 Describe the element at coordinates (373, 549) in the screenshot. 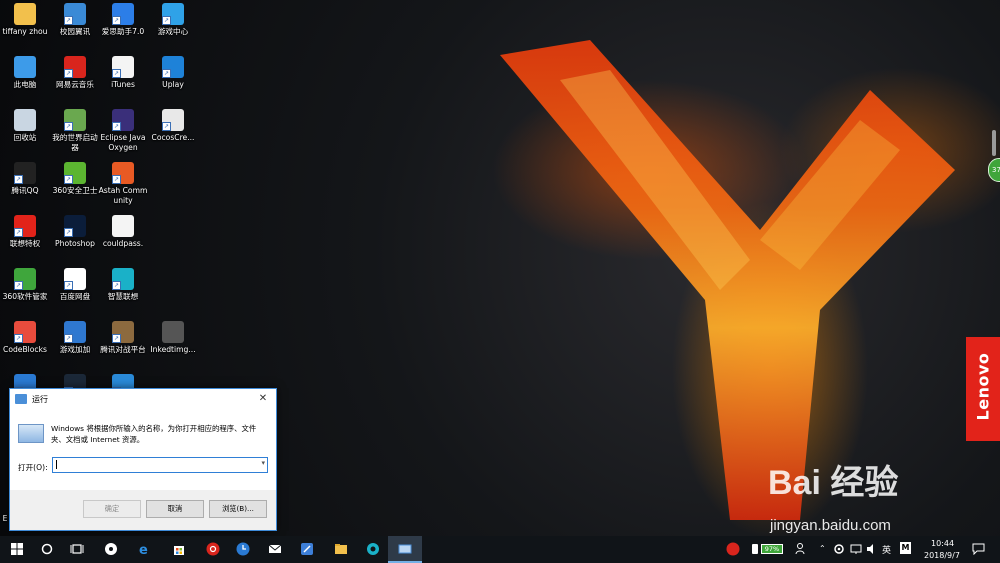

I see `taskbar-teal-app` at that location.